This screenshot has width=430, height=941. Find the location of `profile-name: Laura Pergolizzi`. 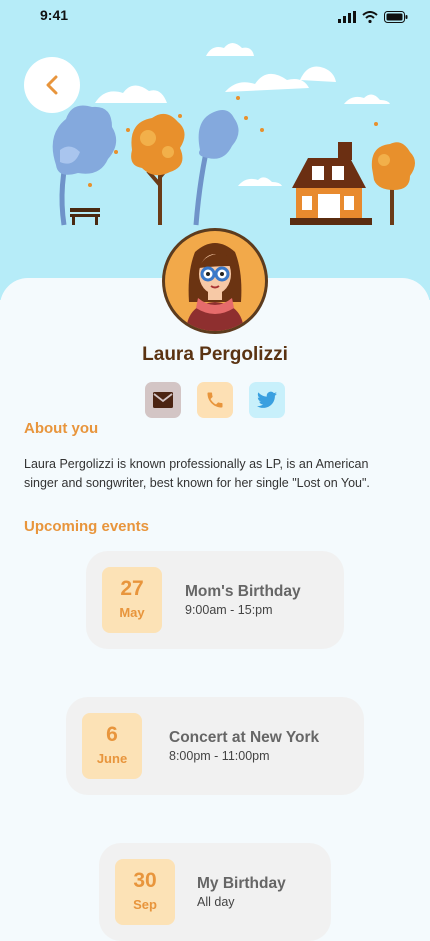

profile-name: Laura Pergolizzi is located at coordinates (215, 354).